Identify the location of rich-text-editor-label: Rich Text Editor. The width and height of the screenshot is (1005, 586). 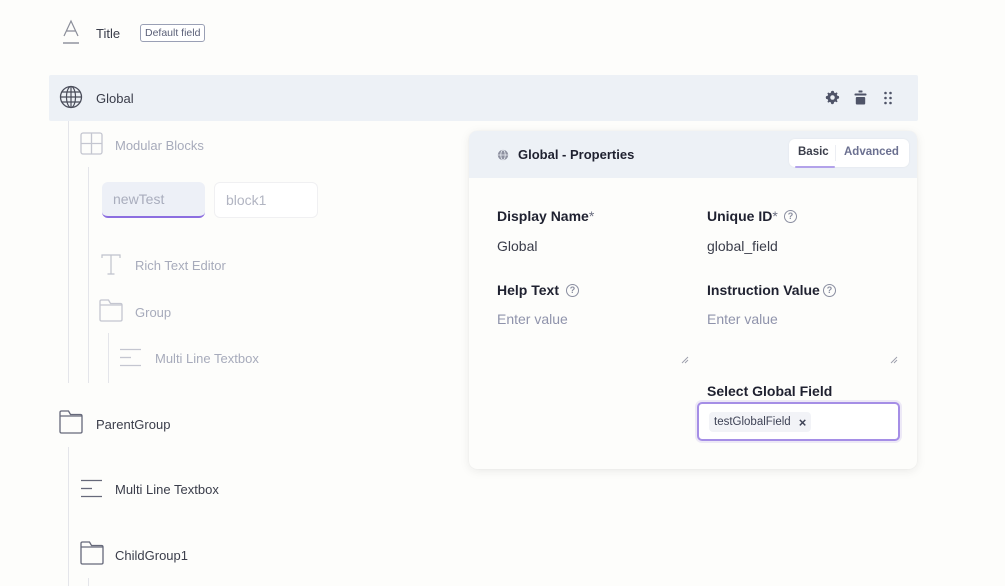
(180, 265).